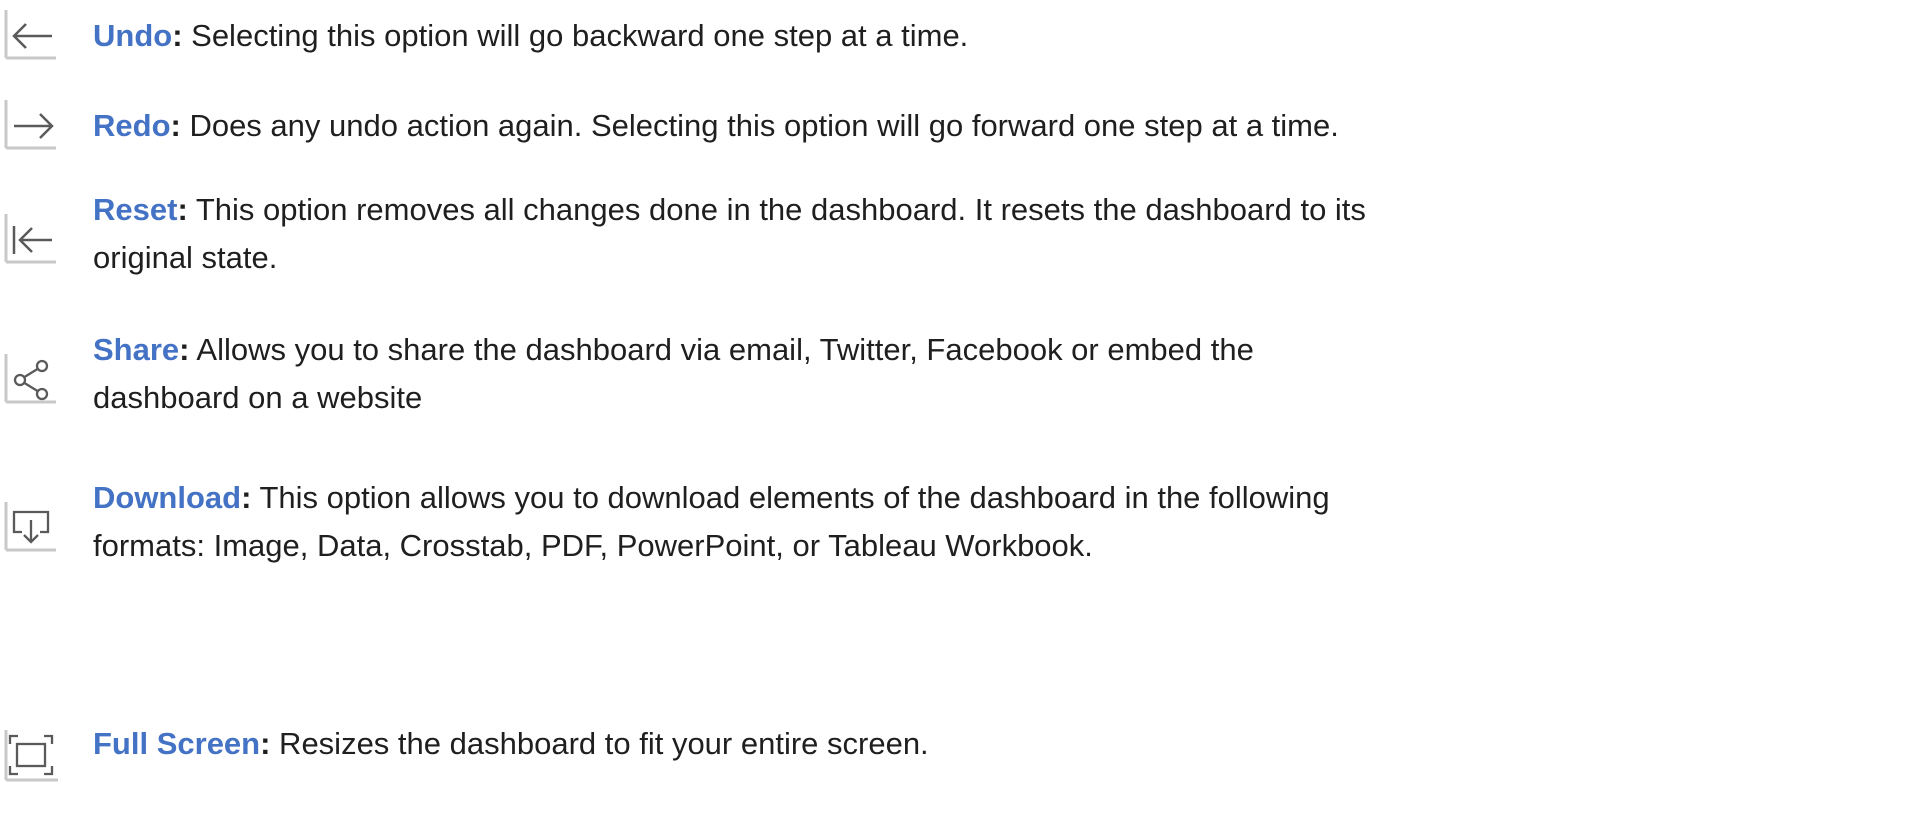  I want to click on term-reset: Reset, so click(135, 209).